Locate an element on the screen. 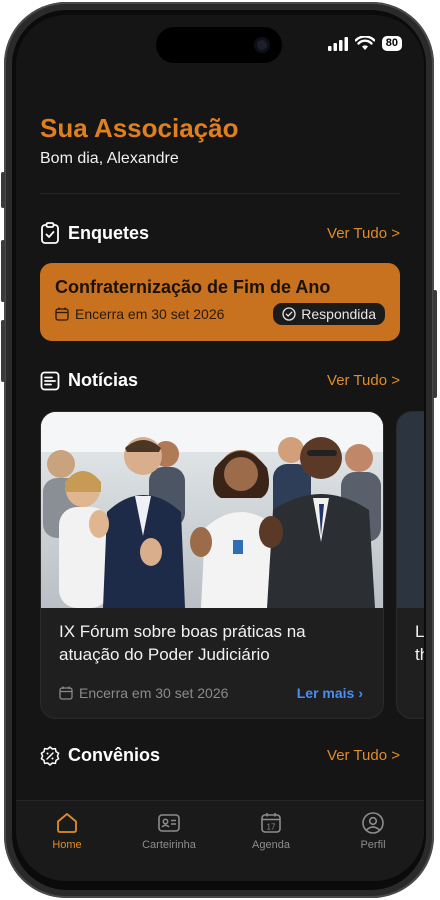 This screenshot has height=900, width=440. news-section-header: Notícias Ver Tudo > is located at coordinates (220, 380).